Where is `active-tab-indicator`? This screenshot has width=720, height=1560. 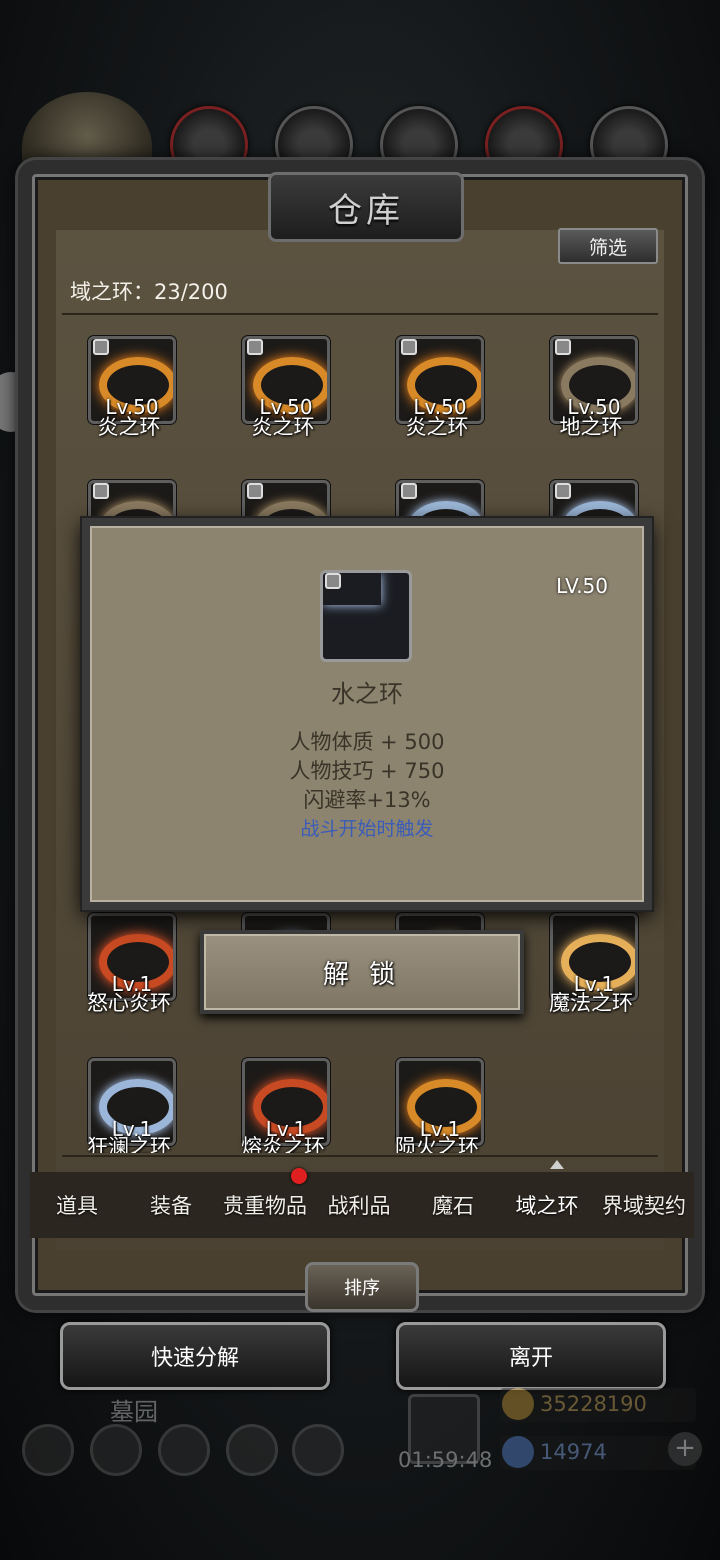
active-tab-indicator is located at coordinates (557, 1164).